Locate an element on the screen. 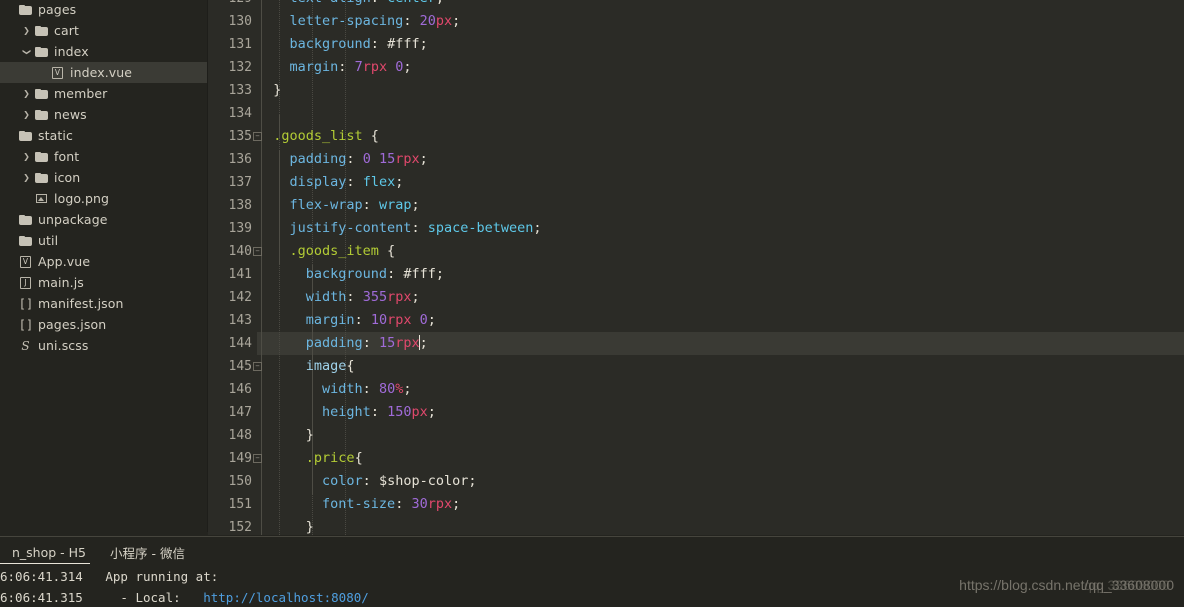 This screenshot has height=607, width=1184. code-line-text: text-align: center; is located at coordinates (350, 5).